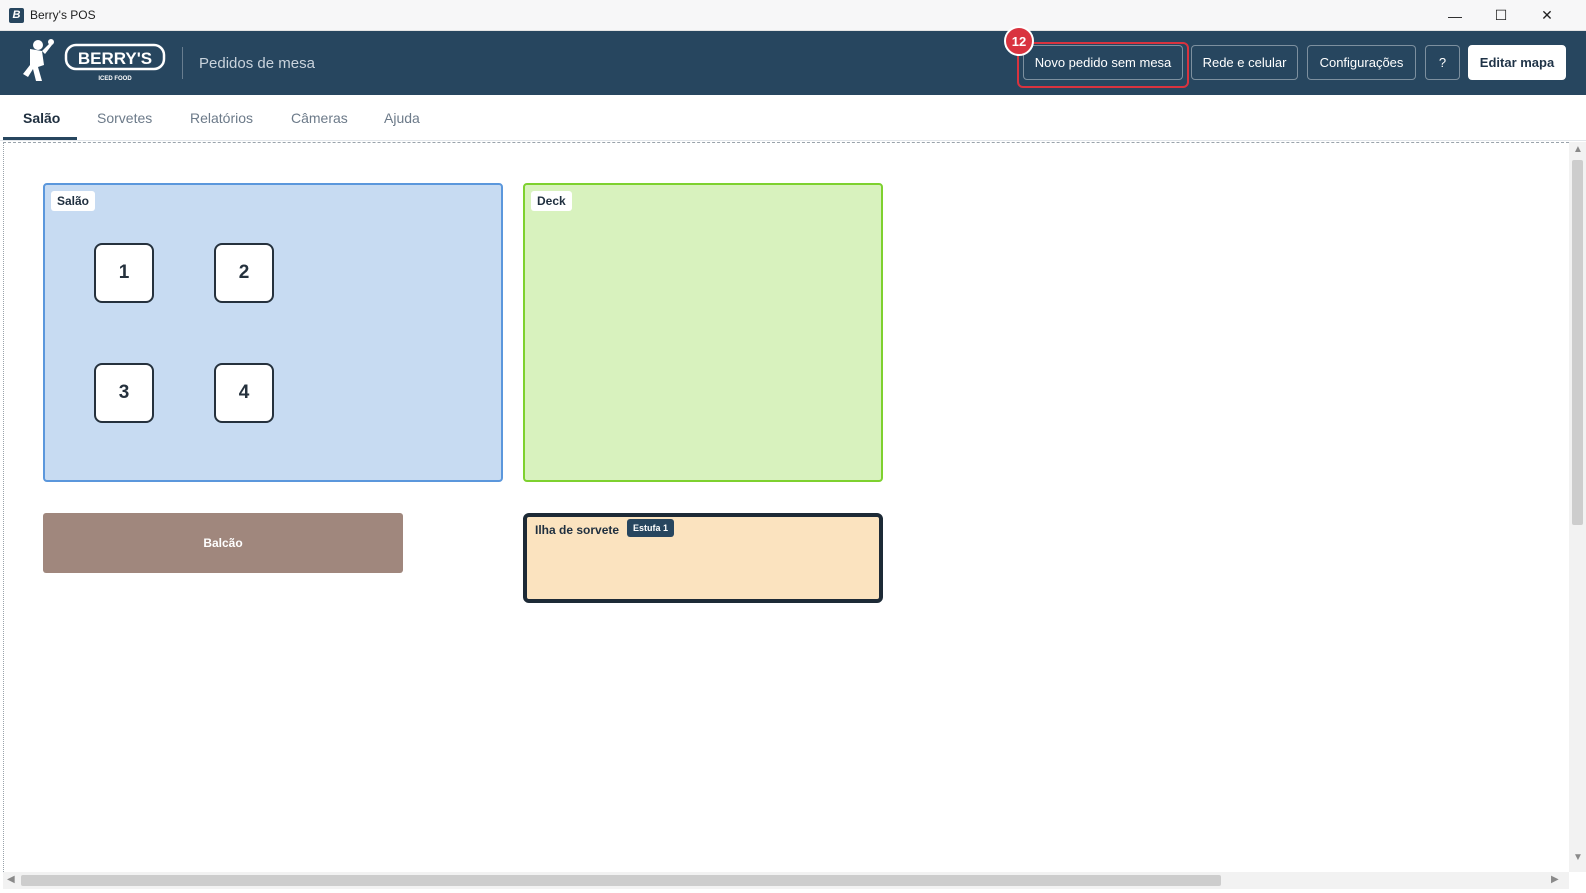 Image resolution: width=1586 pixels, height=893 pixels. What do you see at coordinates (402, 118) in the screenshot?
I see `tab-ajuda: Ajuda` at bounding box center [402, 118].